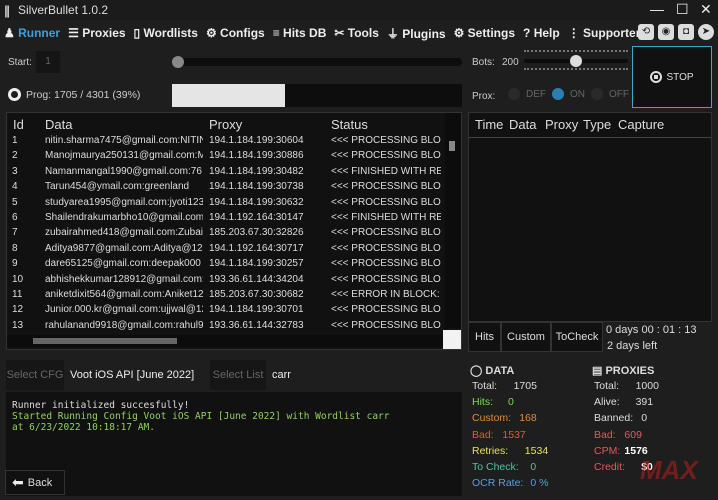 The width and height of the screenshot is (718, 500). Describe the element at coordinates (597, 94) in the screenshot. I see `prox-radio-off` at that location.